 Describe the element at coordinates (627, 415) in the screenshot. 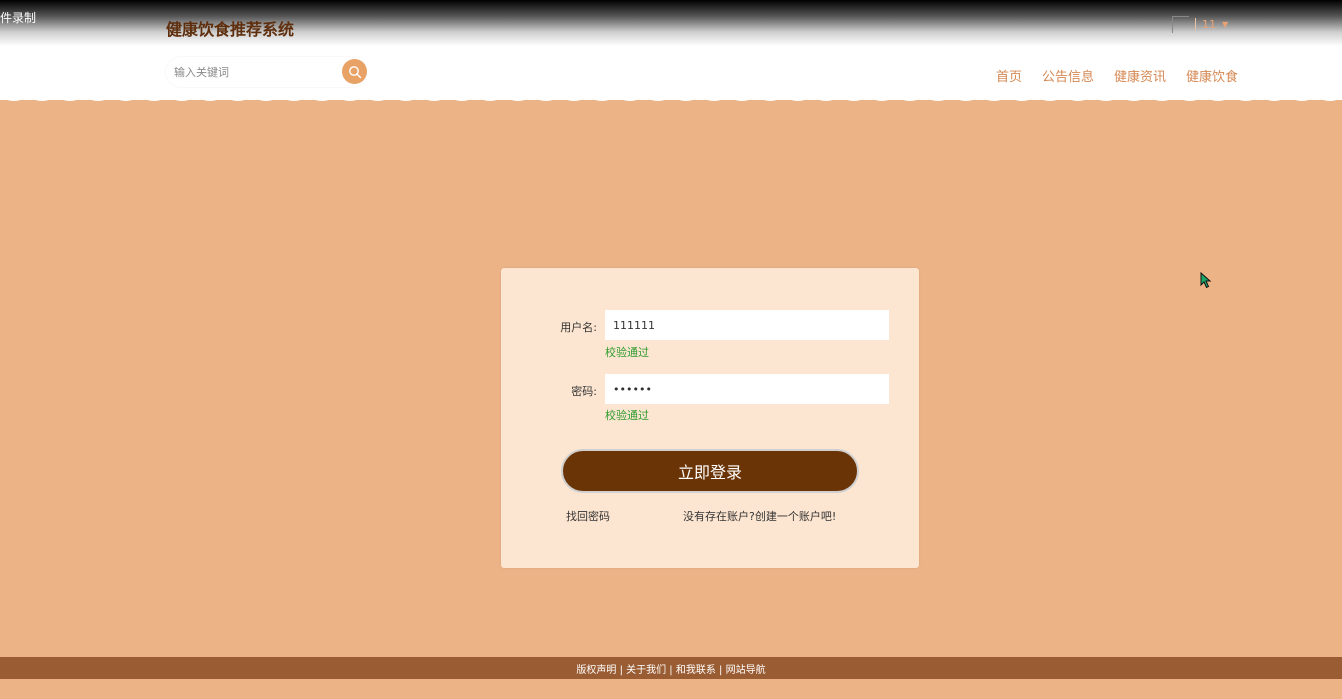

I see `password-validation: 校验通过` at that location.